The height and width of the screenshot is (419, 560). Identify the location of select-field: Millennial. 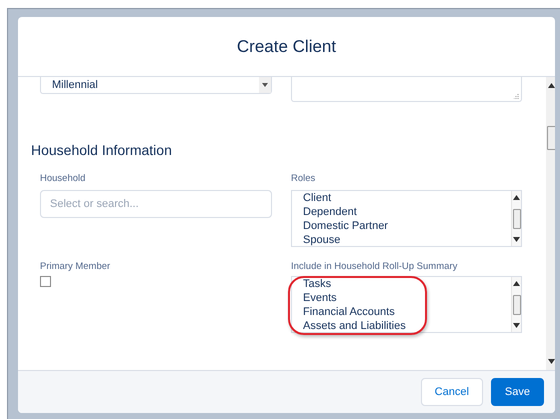
(156, 85).